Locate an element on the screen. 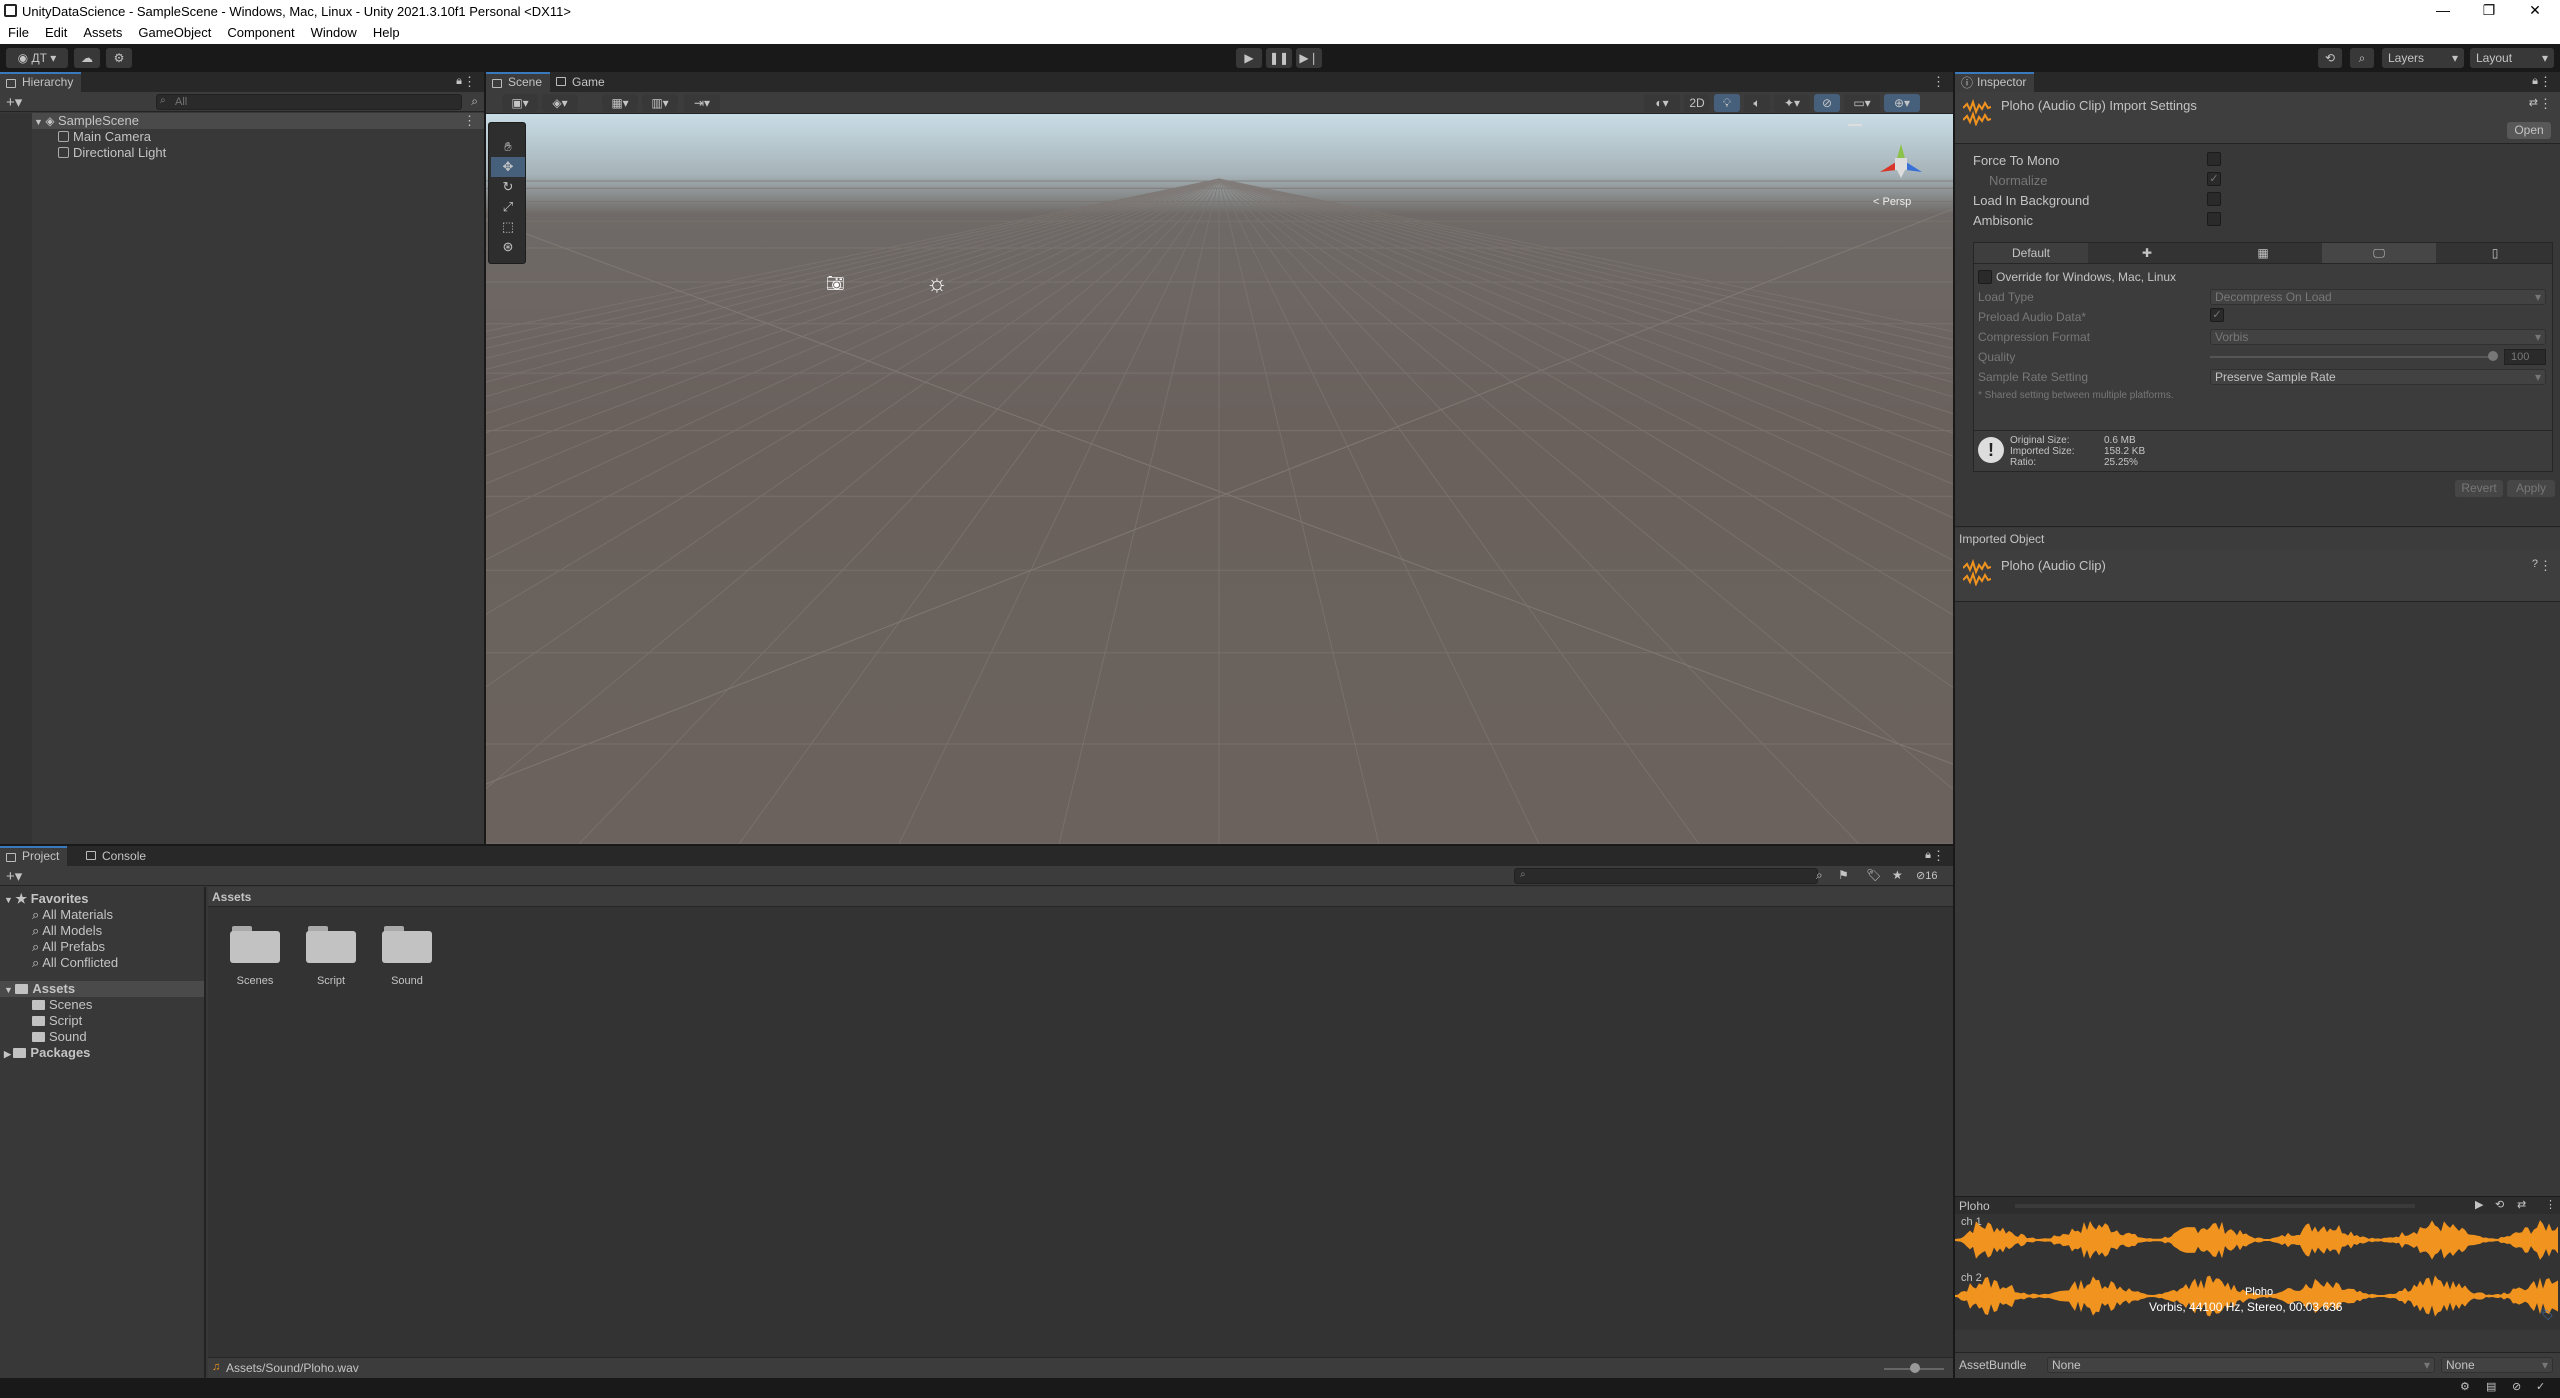 Image resolution: width=2560 pixels, height=1398 pixels. platform-tab-standalone: 🖵︎ is located at coordinates (2379, 253).